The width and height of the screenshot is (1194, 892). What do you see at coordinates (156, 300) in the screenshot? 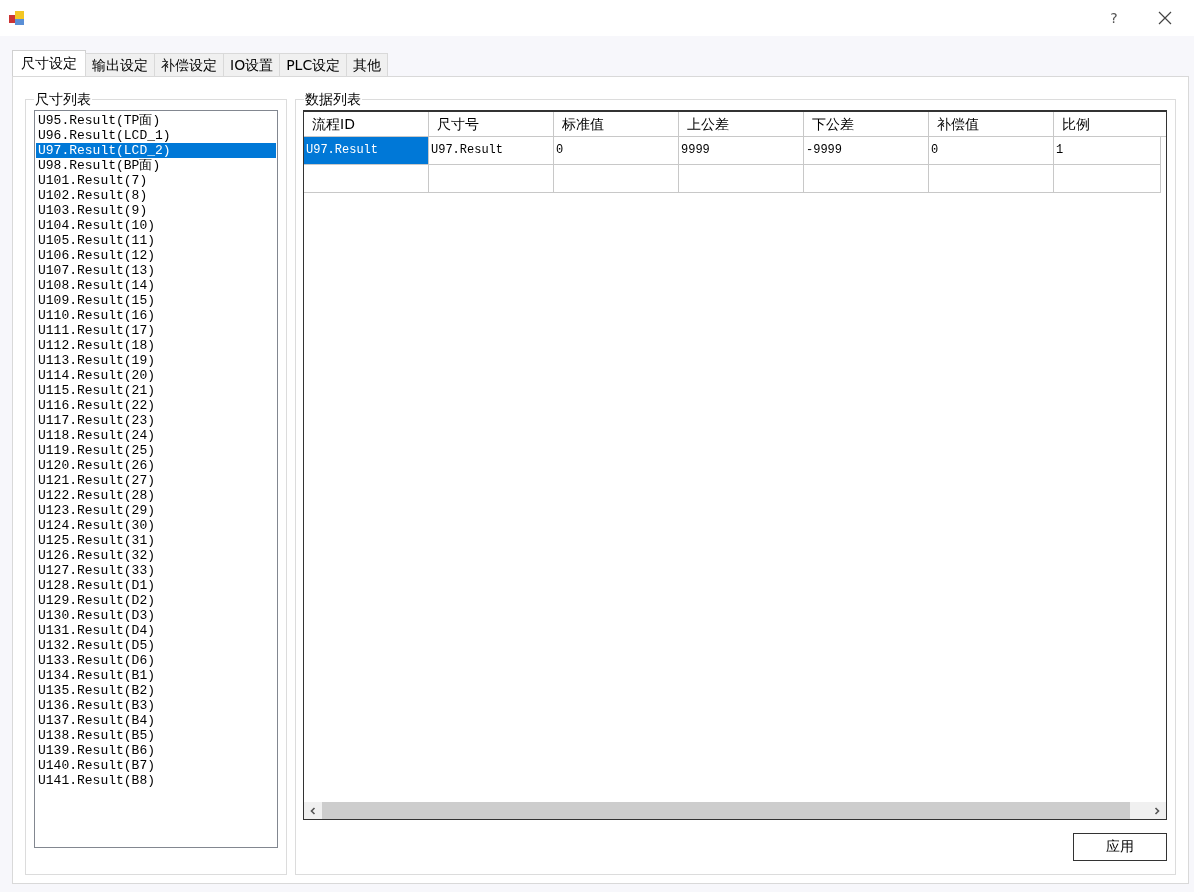
I see `list-item: U109.Result(15)` at bounding box center [156, 300].